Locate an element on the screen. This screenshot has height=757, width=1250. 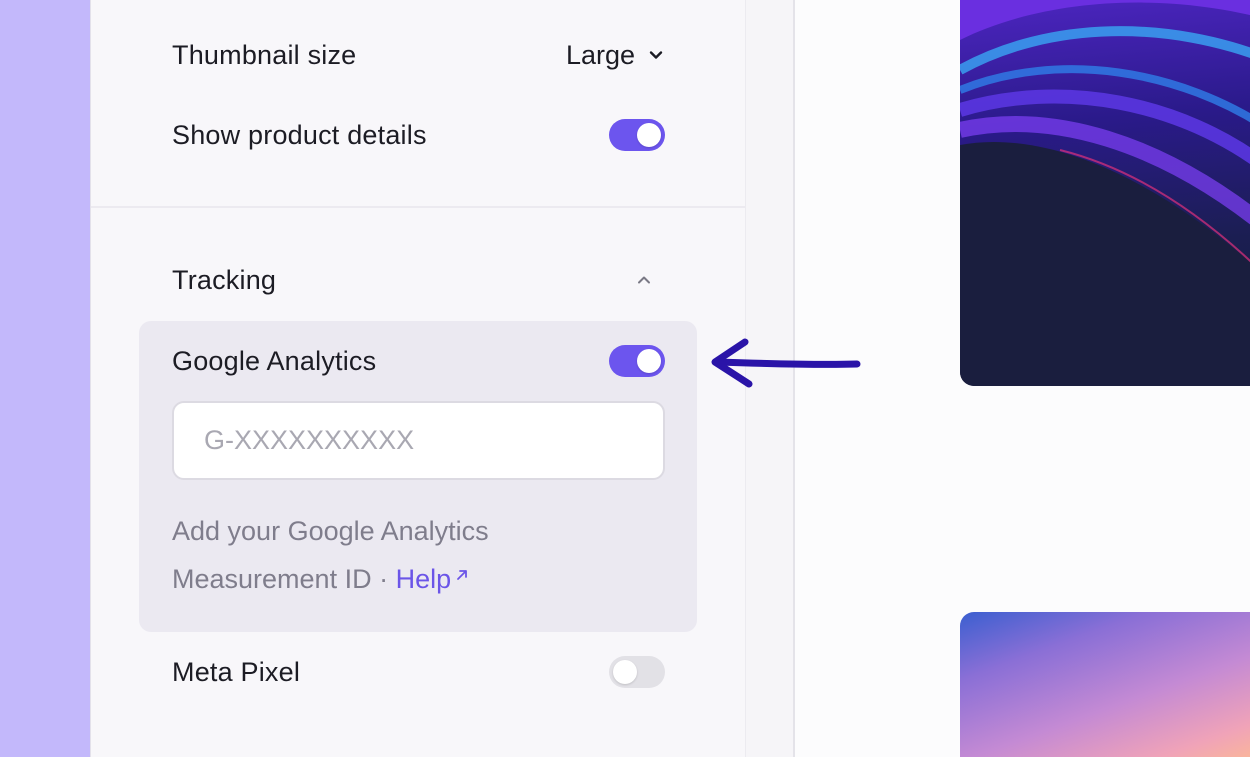
google-analytics-label: Google Analytics is located at coordinates (274, 360).